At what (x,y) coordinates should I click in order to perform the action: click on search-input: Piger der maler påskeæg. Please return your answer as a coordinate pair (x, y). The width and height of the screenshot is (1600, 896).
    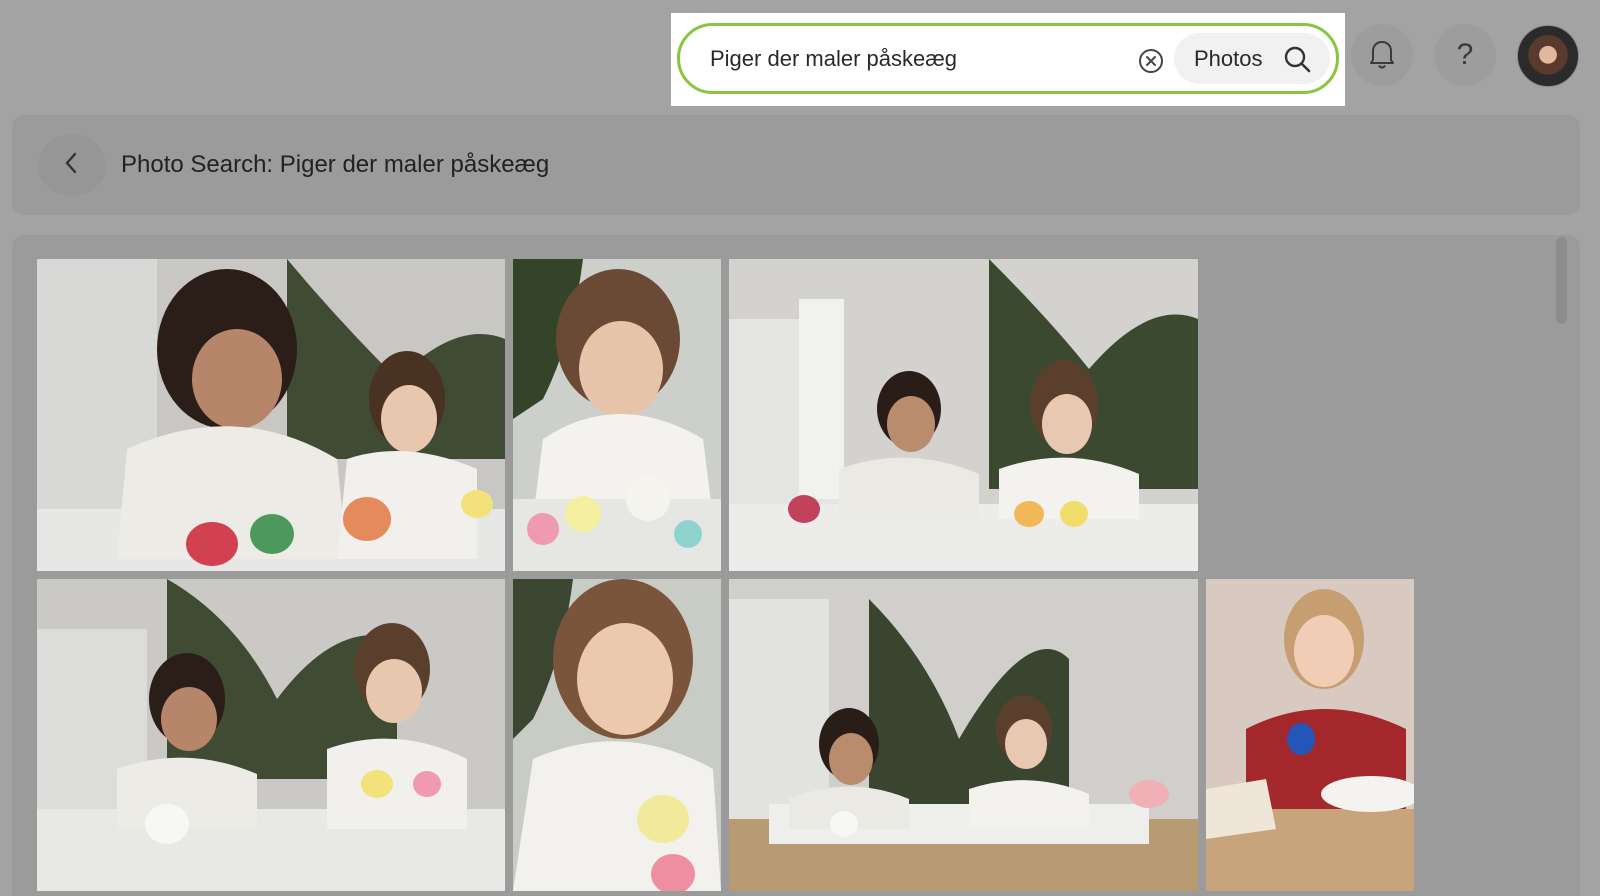
    Looking at the image, I should click on (833, 58).